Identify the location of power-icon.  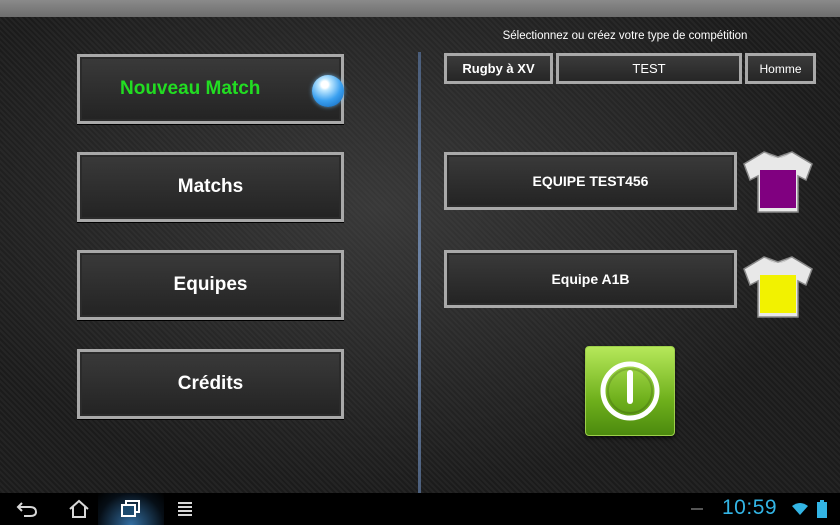
(630, 391).